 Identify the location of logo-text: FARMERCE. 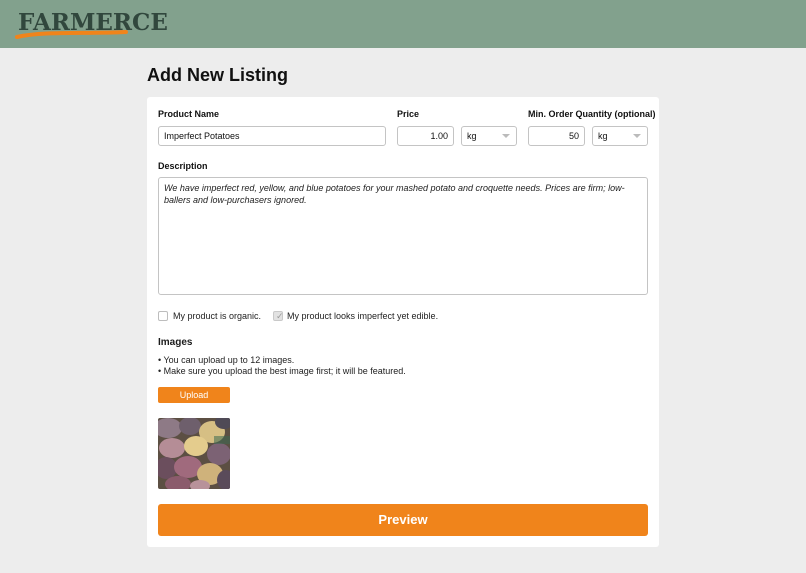
(93, 22).